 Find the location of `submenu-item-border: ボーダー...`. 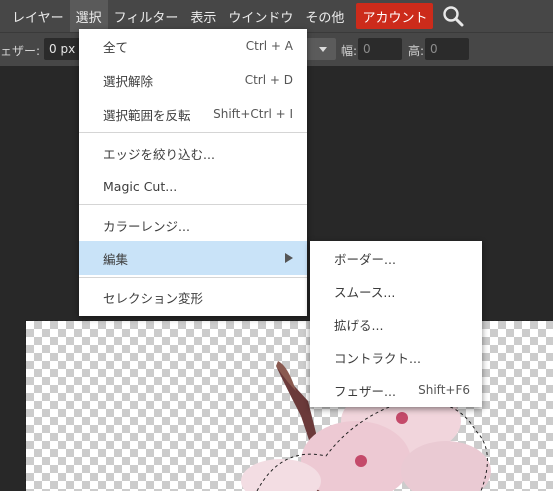

submenu-item-border: ボーダー... is located at coordinates (396, 258).